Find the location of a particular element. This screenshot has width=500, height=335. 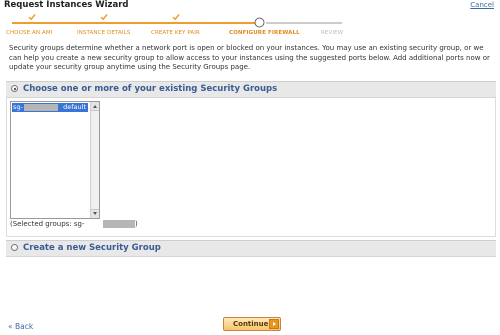

chevron-down-icon is located at coordinates (95, 213).